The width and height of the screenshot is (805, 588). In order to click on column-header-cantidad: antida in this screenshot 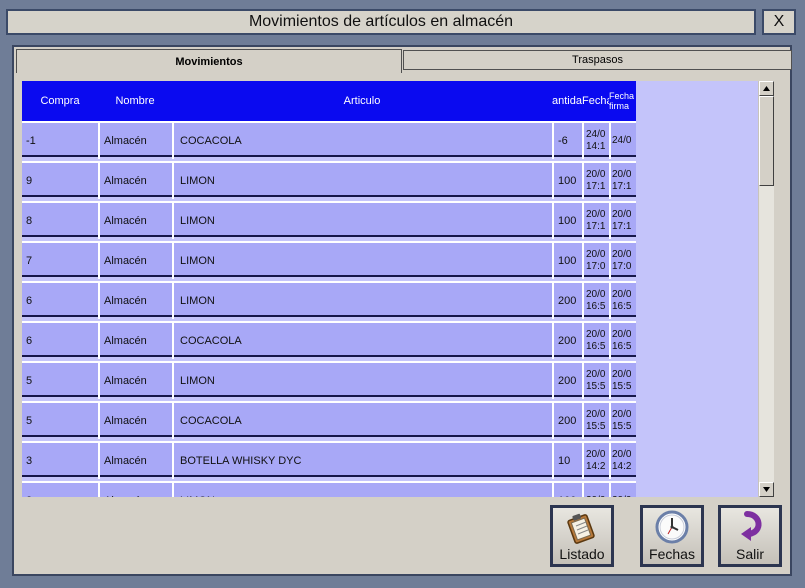, I will do `click(567, 101)`.